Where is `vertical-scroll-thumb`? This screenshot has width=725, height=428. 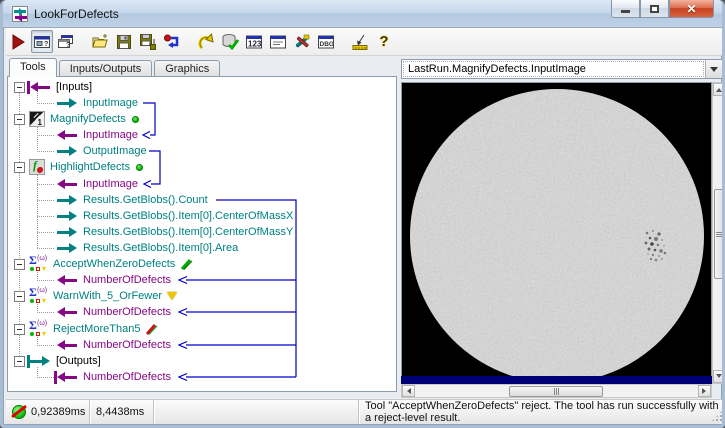 vertical-scroll-thumb is located at coordinates (718, 234).